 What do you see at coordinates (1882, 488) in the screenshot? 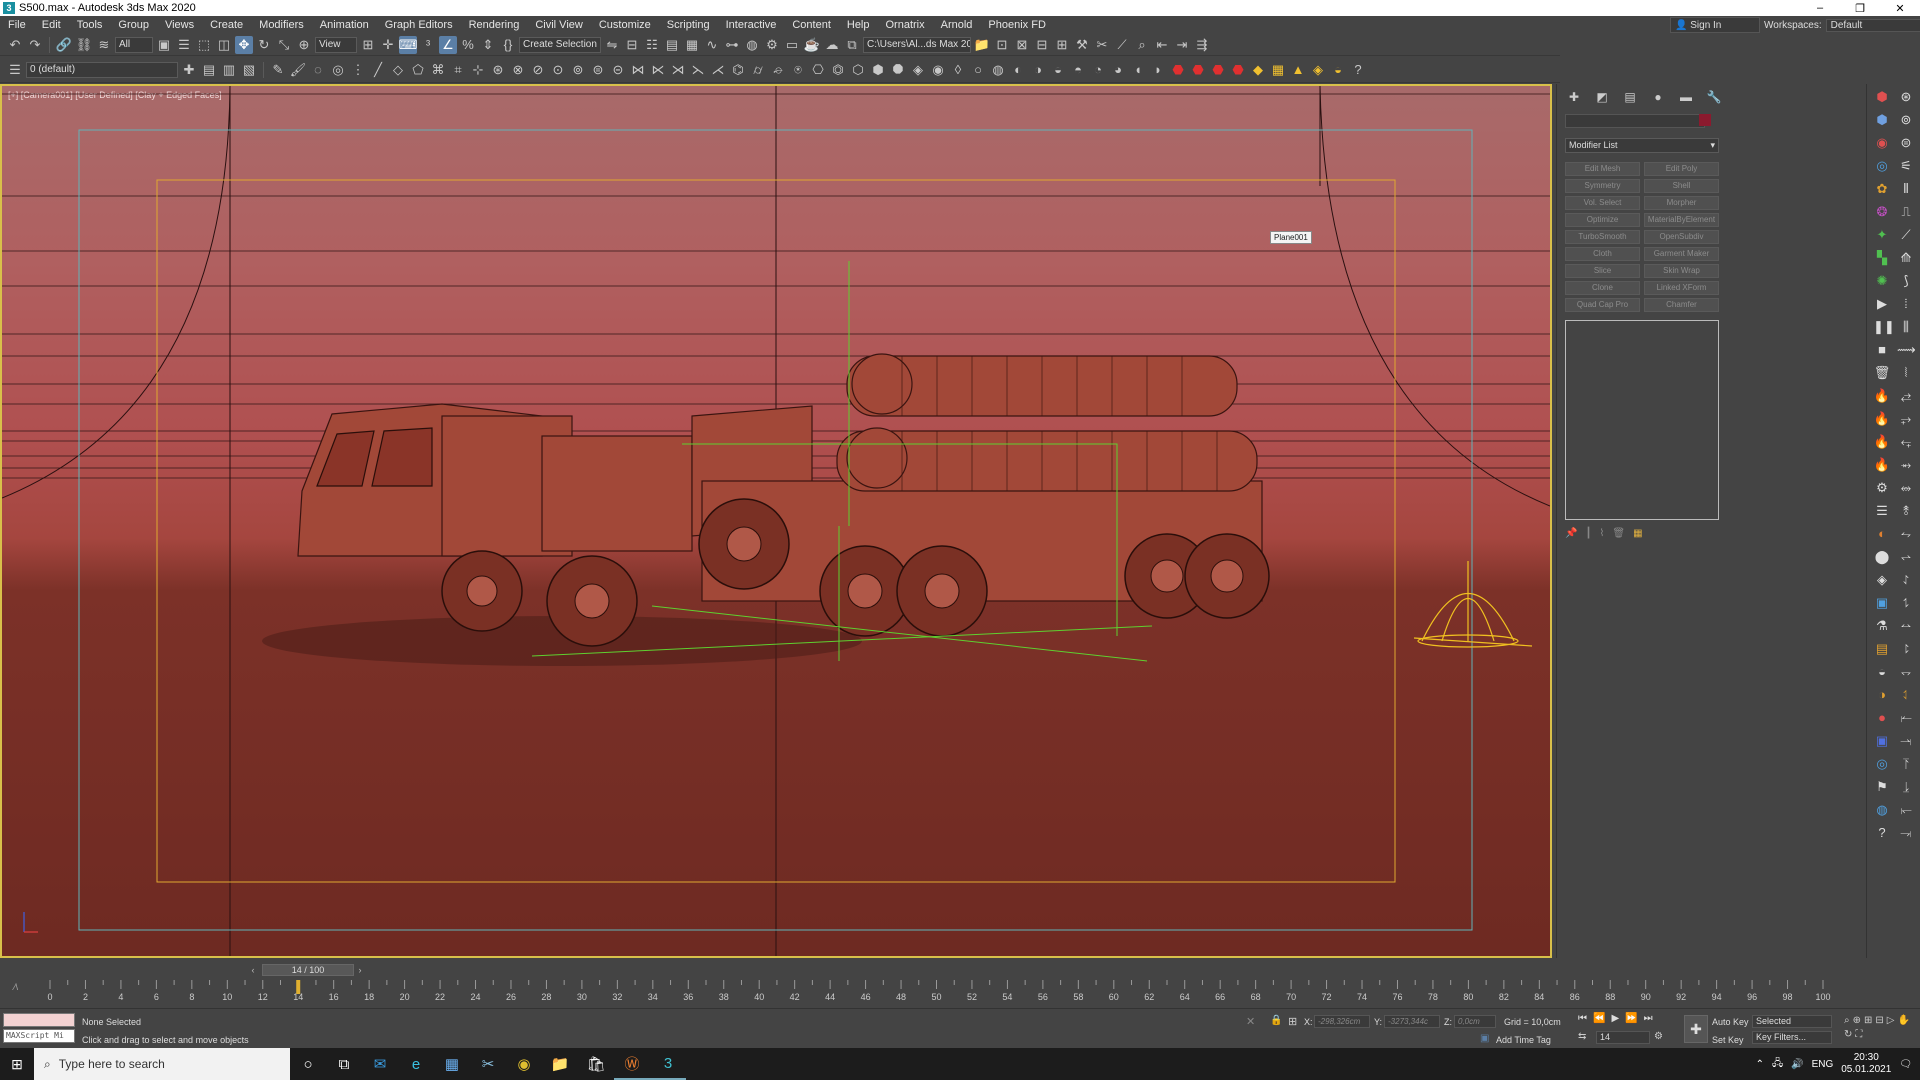
I see `strip-tool-10-icon: ⚙` at bounding box center [1882, 488].